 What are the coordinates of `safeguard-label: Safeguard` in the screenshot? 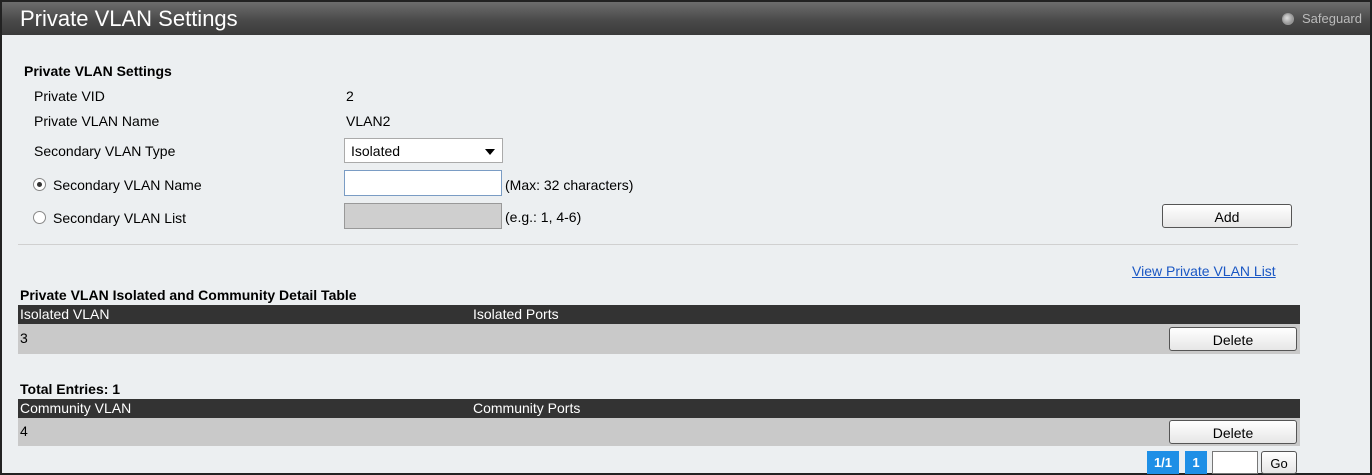 It's located at (1332, 18).